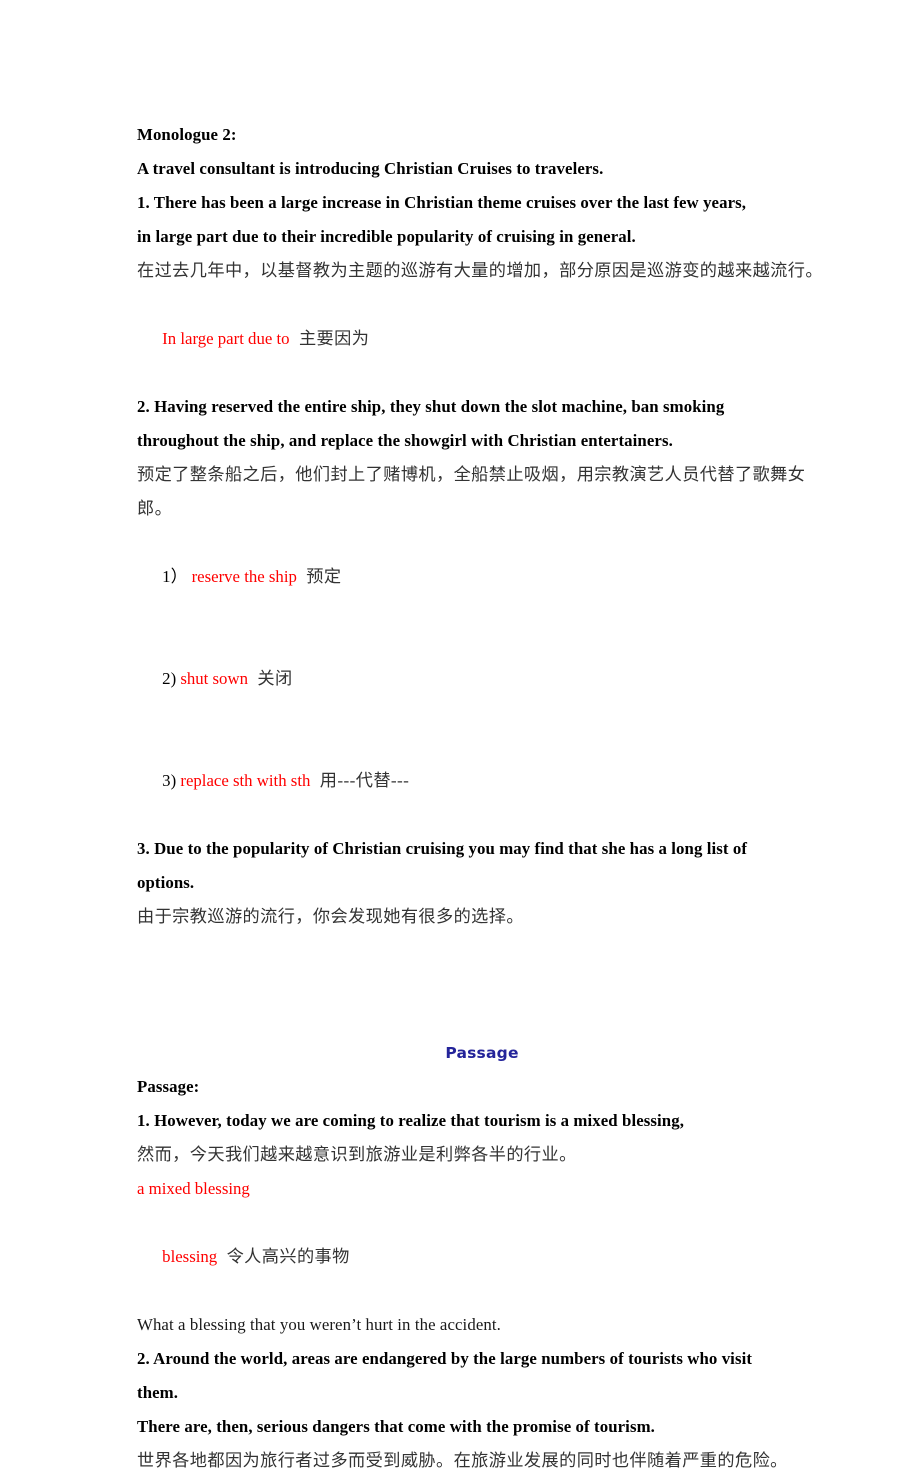 The image size is (920, 1478). I want to click on passage-item-2-chinese: 世界各地都因为旅行者过多而受到威胁。在旅游业发展的同时也伴随着严重的危险。, so click(462, 1460).